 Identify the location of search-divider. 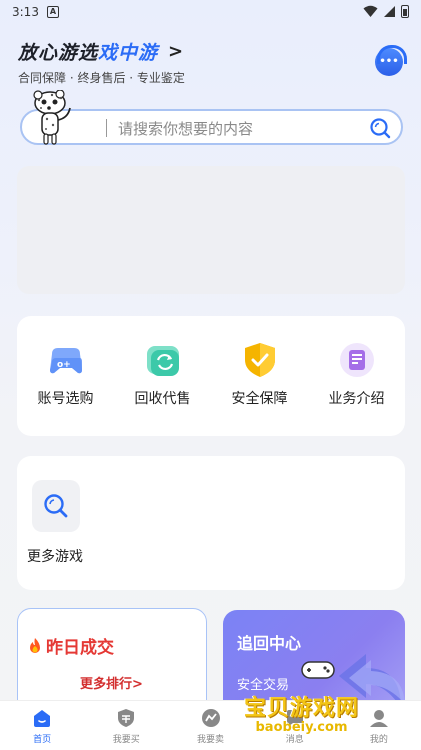
(106, 128).